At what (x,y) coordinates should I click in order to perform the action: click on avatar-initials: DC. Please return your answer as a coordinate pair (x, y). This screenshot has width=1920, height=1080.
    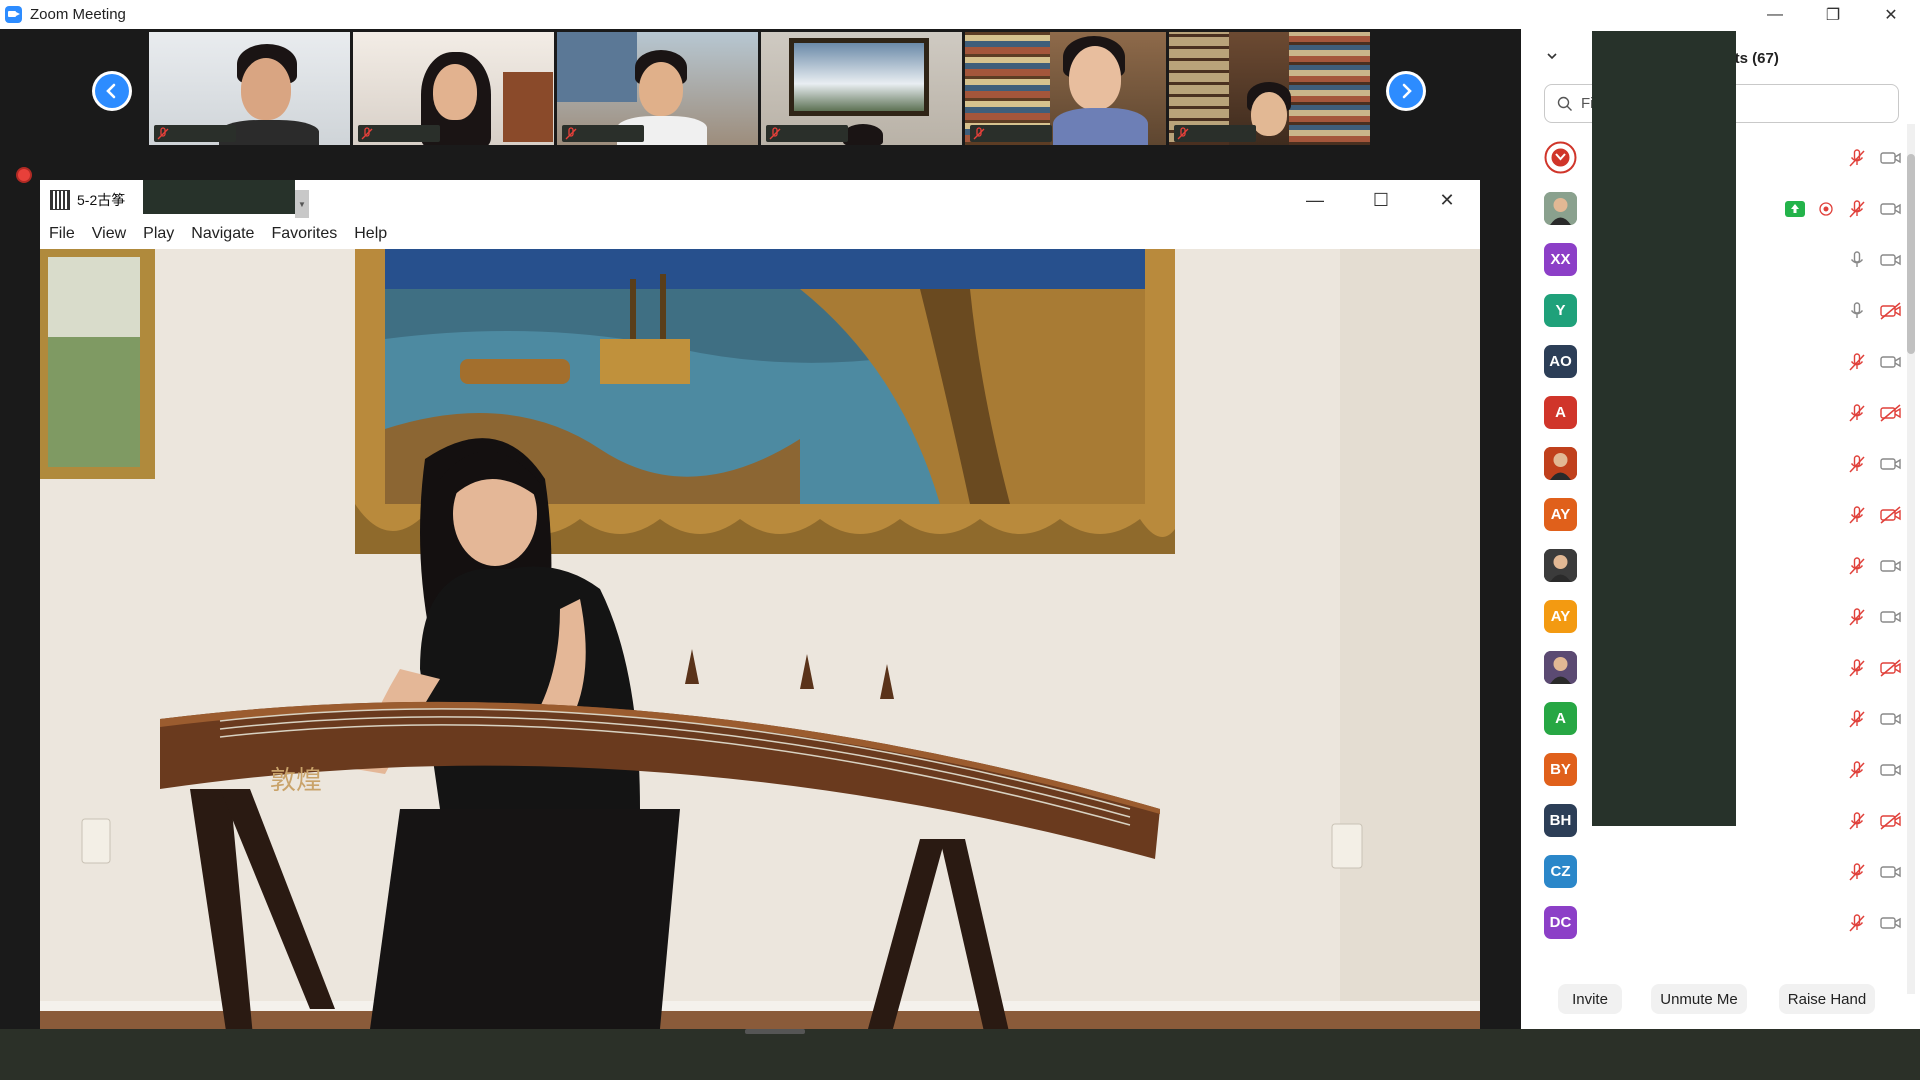
    Looking at the image, I should click on (1560, 922).